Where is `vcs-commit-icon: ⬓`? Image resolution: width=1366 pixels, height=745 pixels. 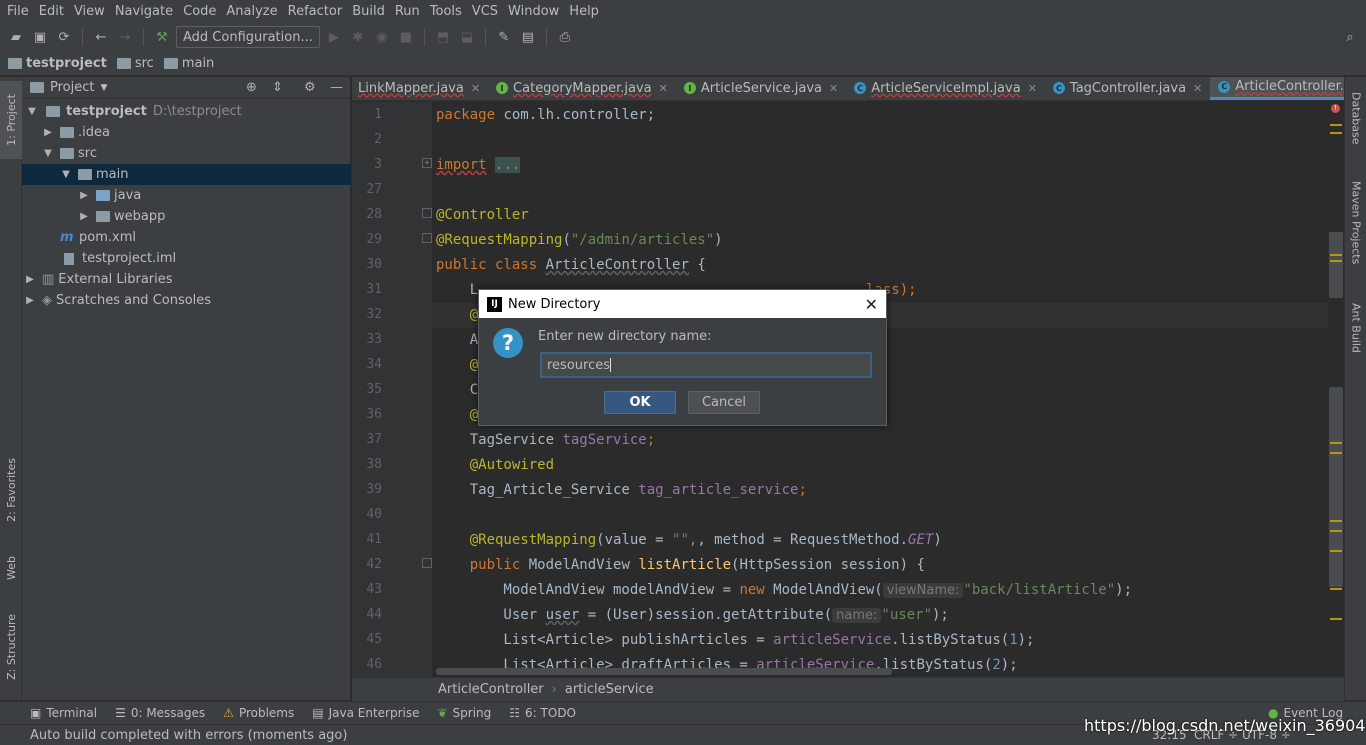
vcs-commit-icon: ⬓ is located at coordinates (467, 37).